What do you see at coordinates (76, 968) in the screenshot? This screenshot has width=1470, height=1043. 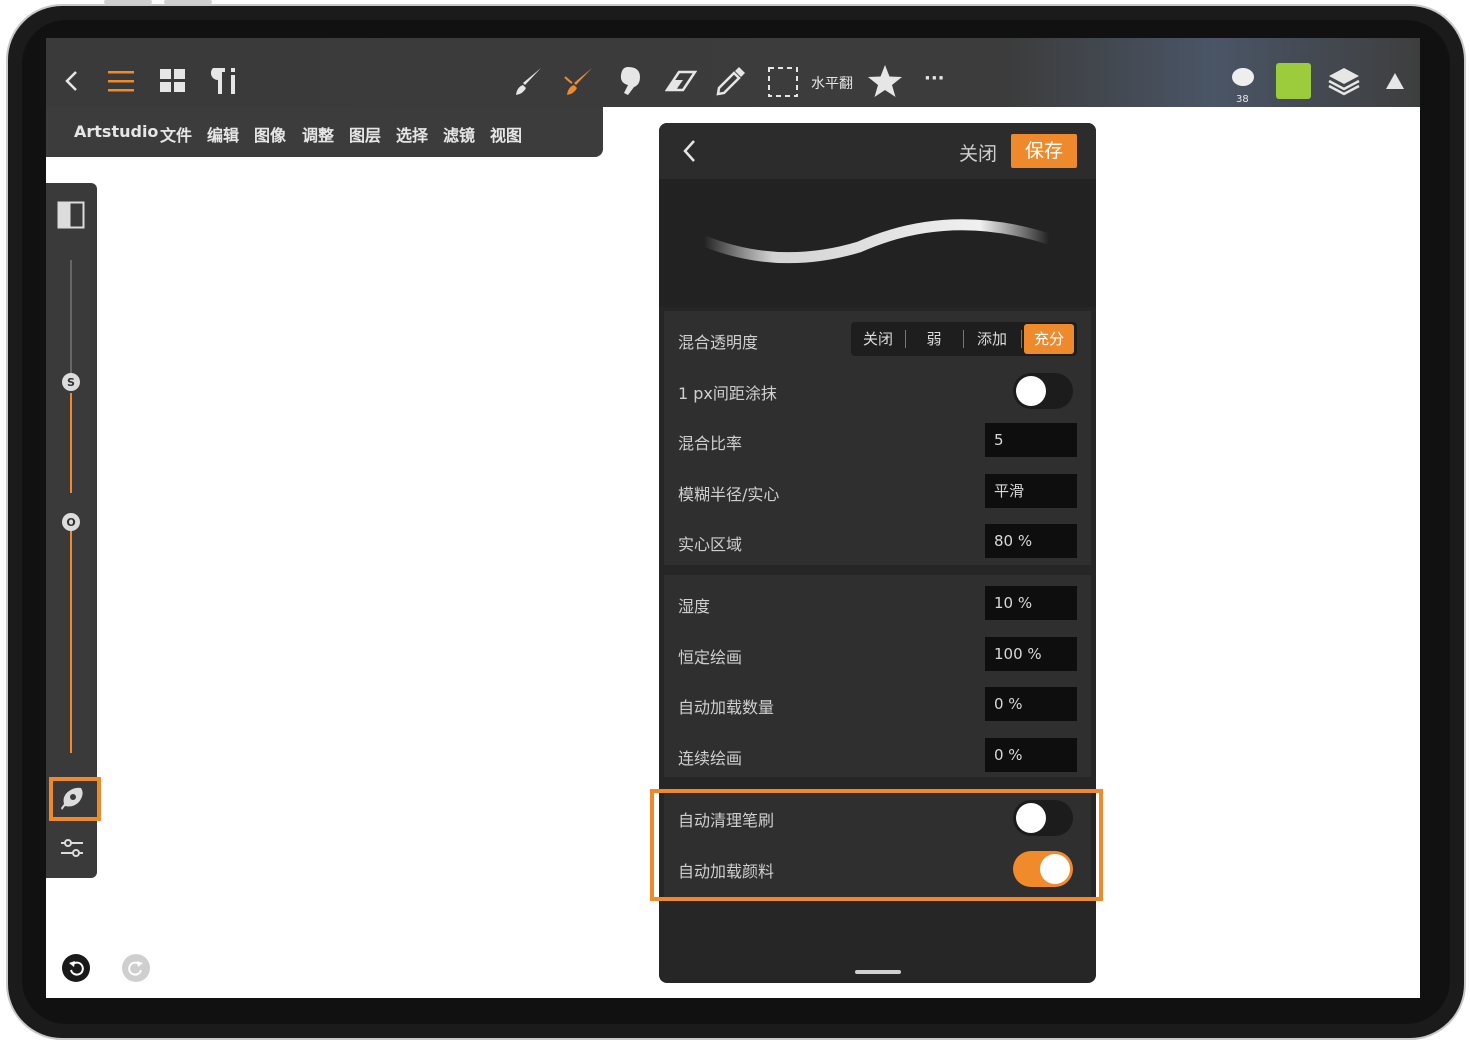 I see `undo-icon` at bounding box center [76, 968].